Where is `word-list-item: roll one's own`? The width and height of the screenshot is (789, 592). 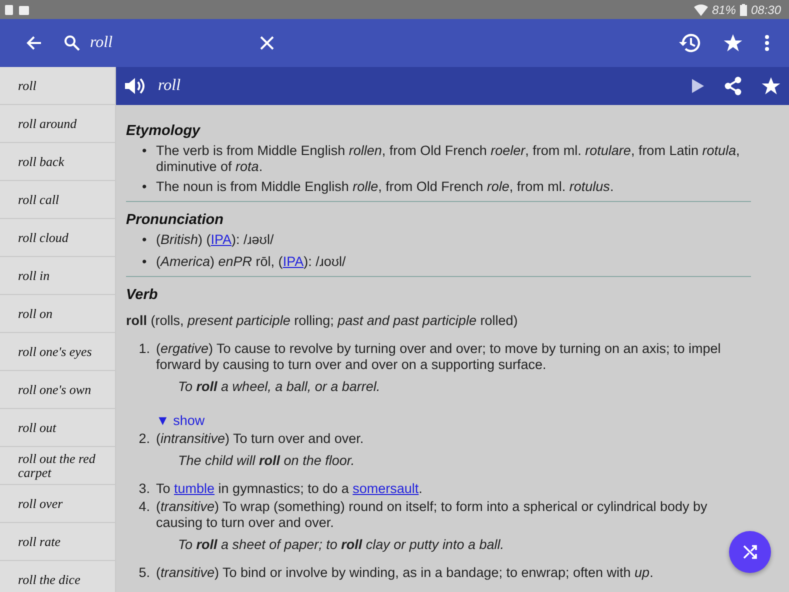 word-list-item: roll one's own is located at coordinates (57, 390).